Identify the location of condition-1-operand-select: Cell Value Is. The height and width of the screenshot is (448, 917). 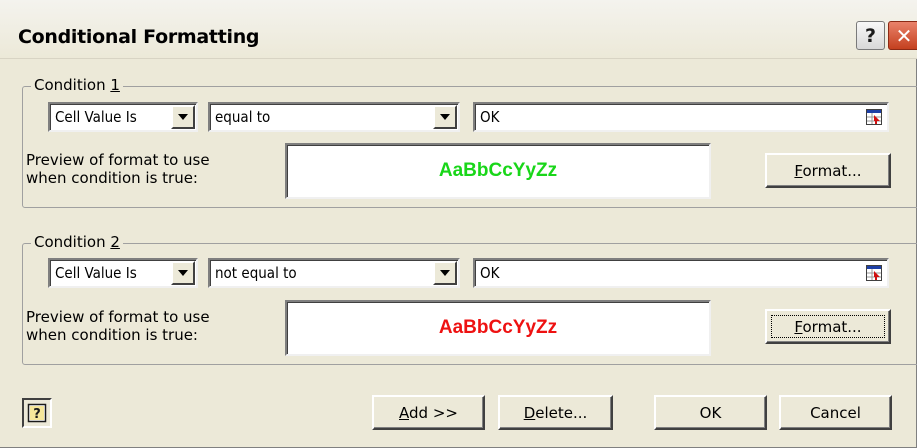
(123, 117).